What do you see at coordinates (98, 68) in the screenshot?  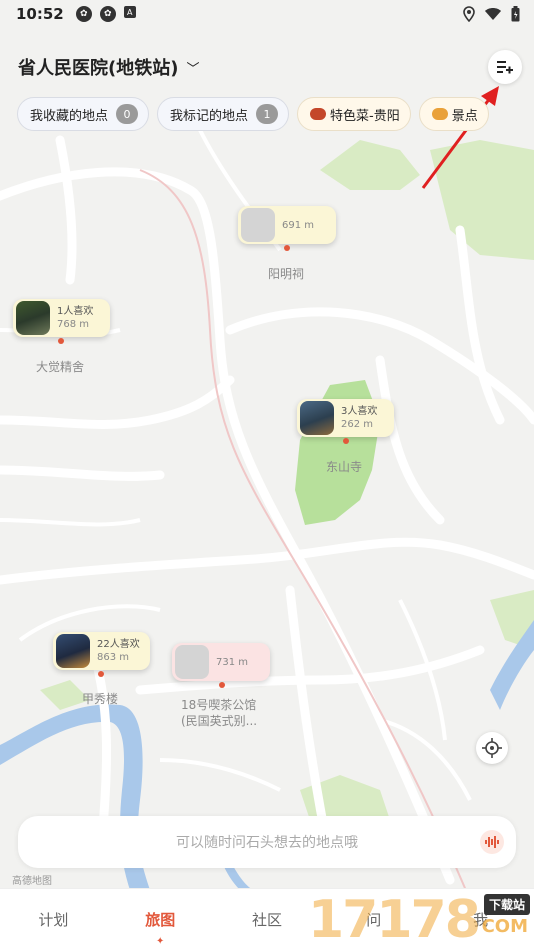 I see `current-location-title: 省人民医院(地铁站)` at bounding box center [98, 68].